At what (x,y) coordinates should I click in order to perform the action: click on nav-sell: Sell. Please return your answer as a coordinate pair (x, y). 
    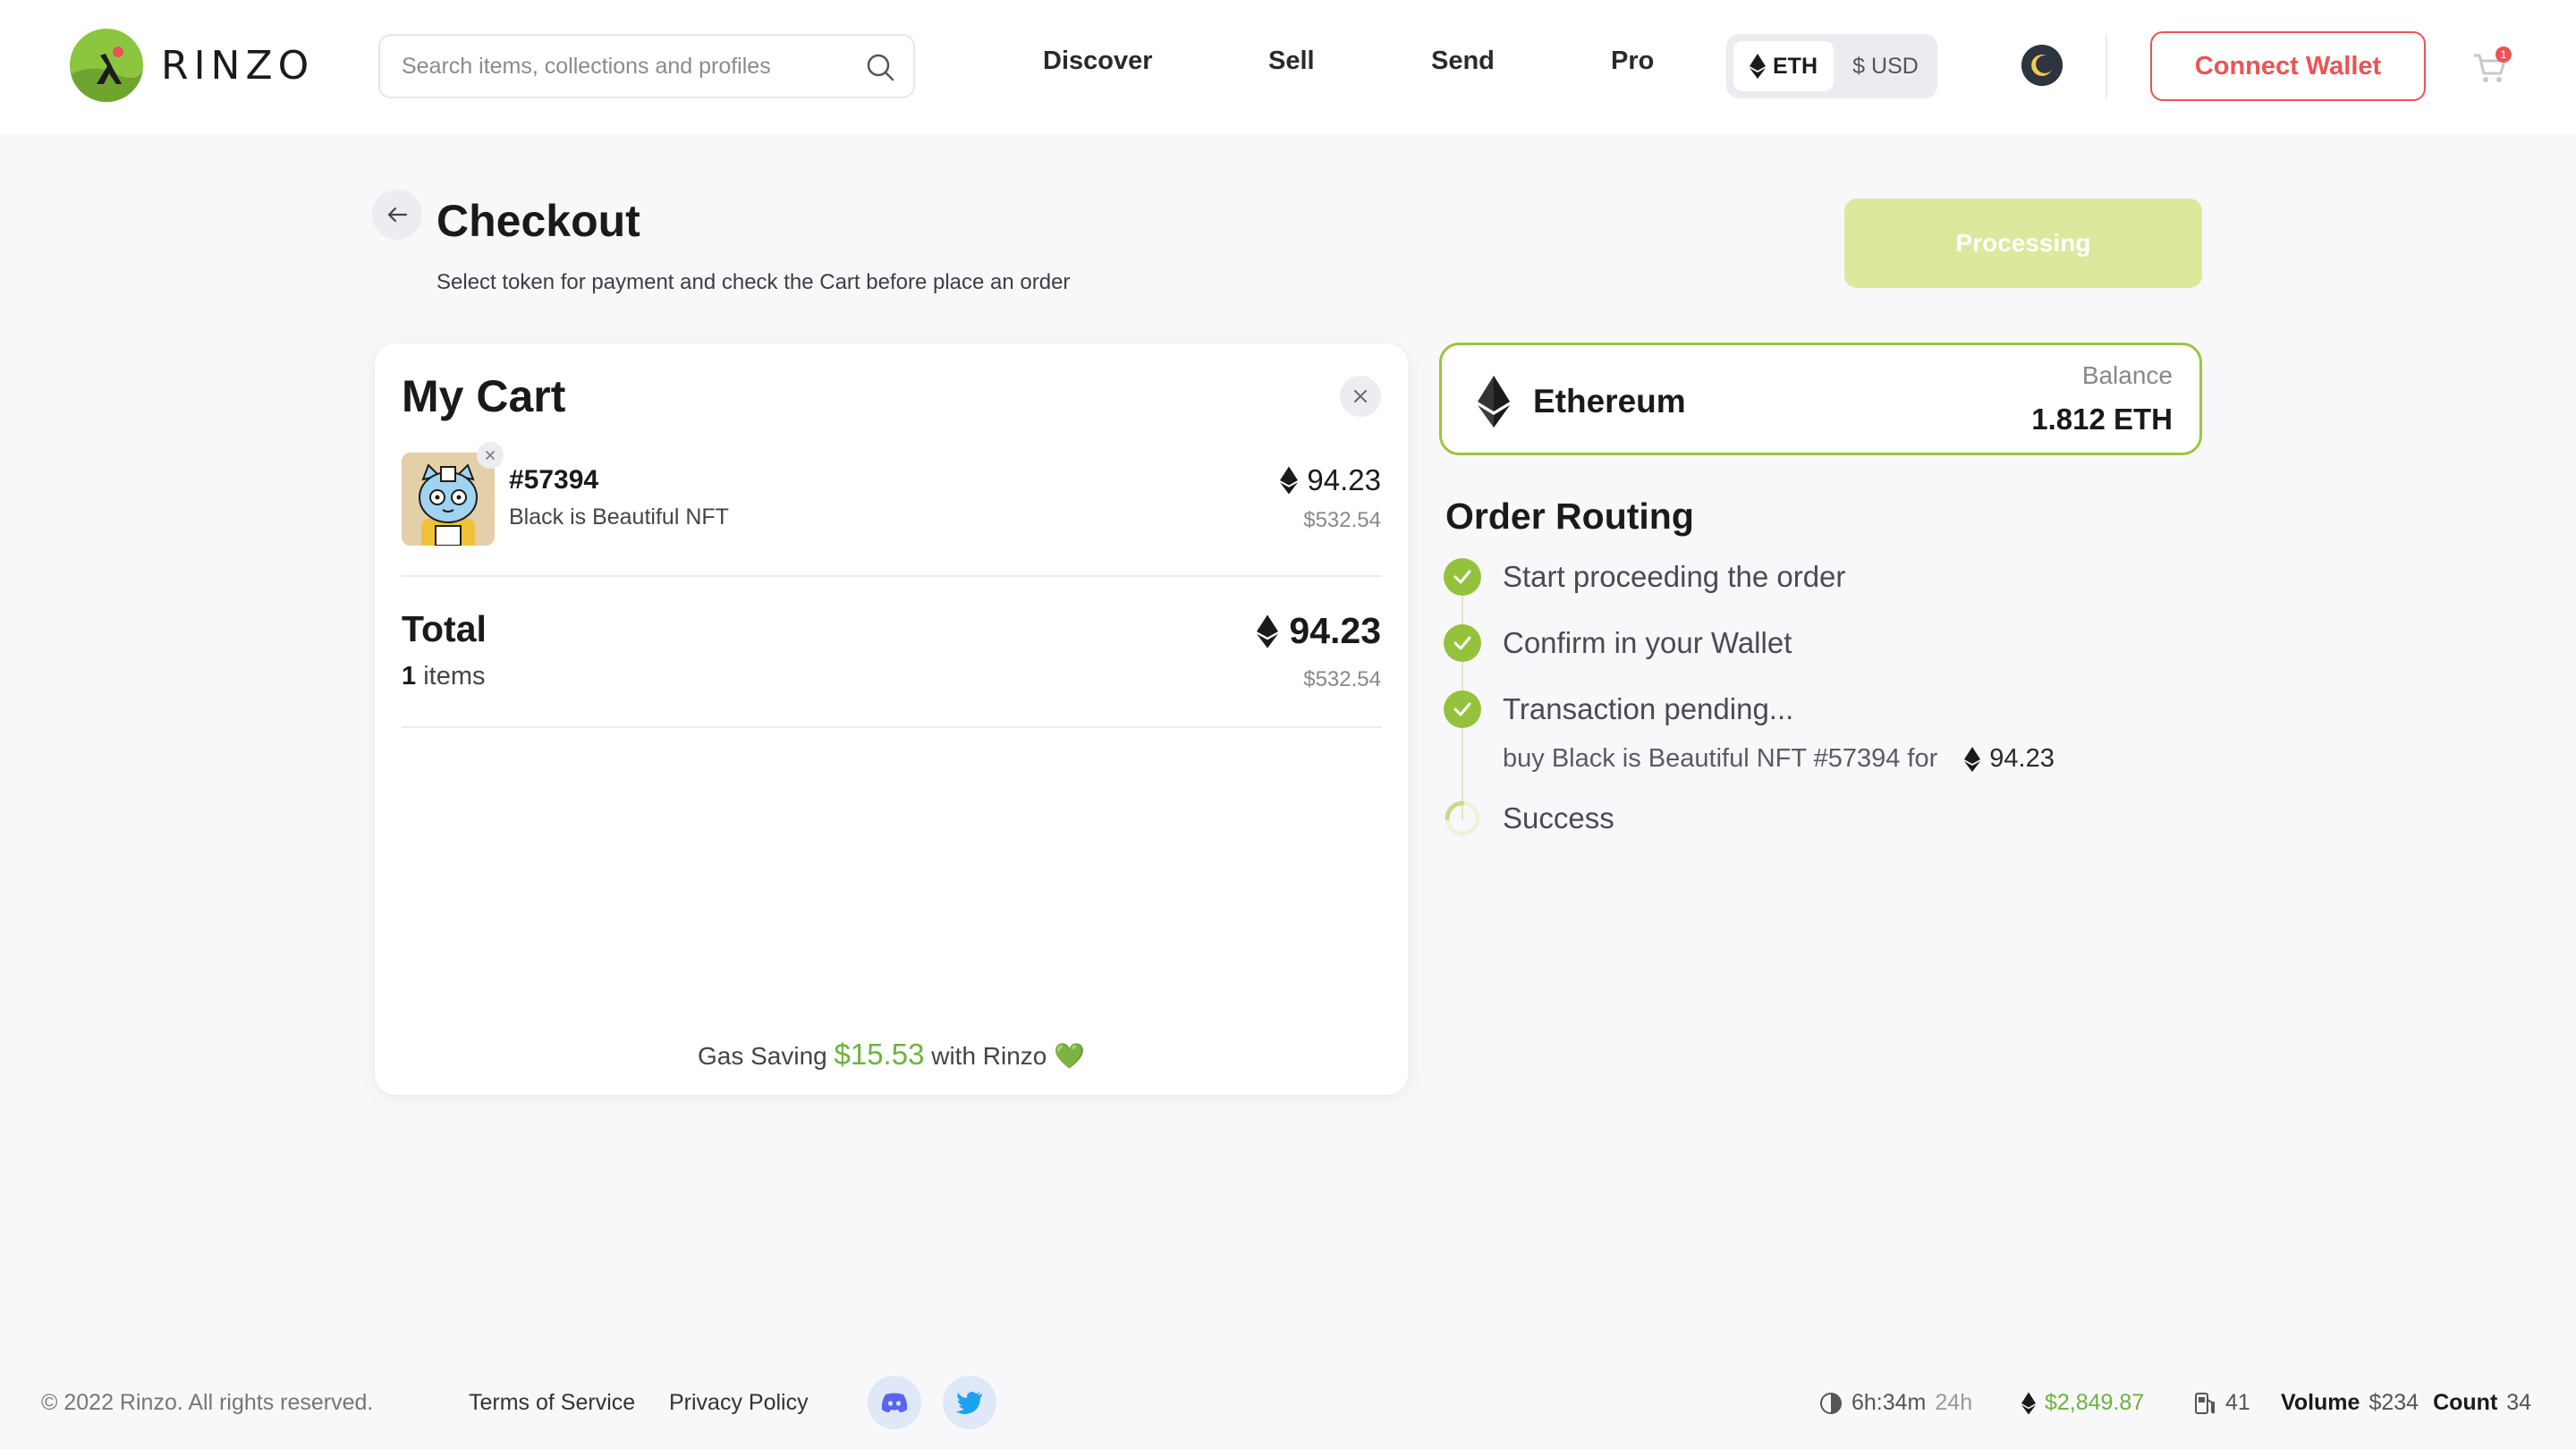
    Looking at the image, I should click on (1291, 61).